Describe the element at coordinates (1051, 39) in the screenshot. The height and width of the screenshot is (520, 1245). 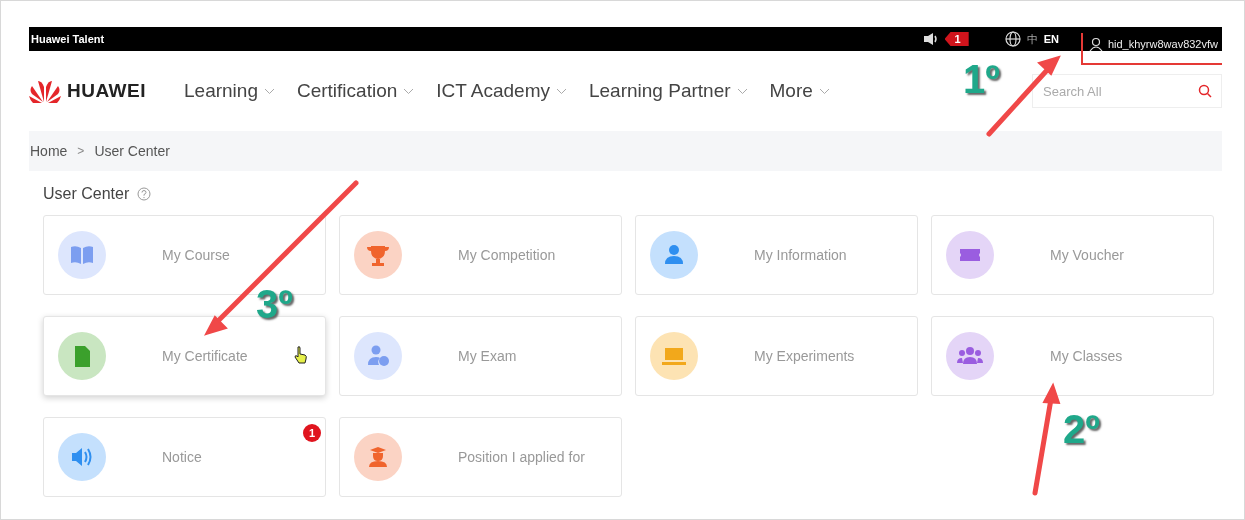
I see `language-option: EN` at that location.